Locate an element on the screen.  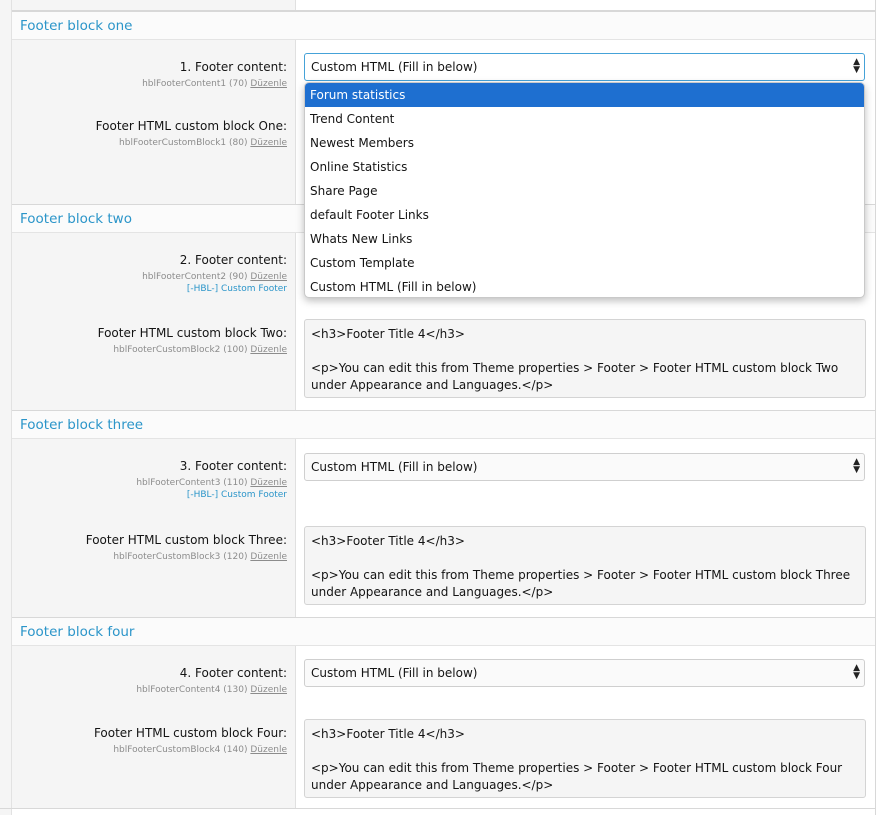
dropdown-option: Online Statistics is located at coordinates (584, 167).